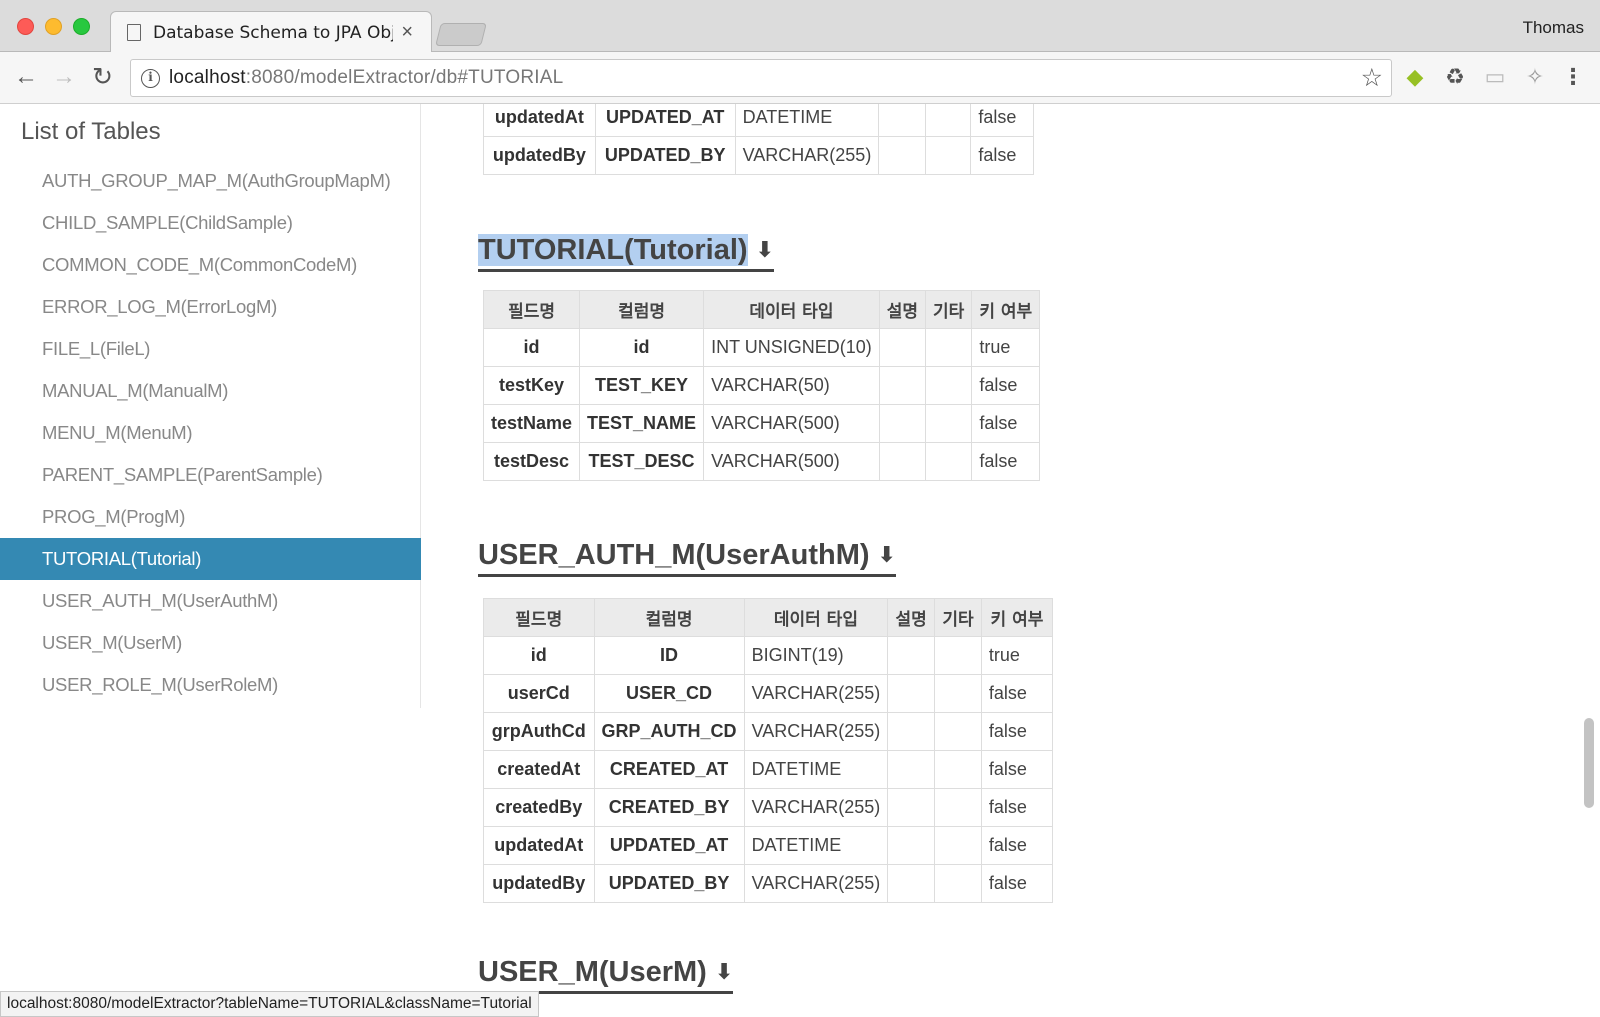 The height and width of the screenshot is (1017, 1600). Describe the element at coordinates (816, 655) in the screenshot. I see `data-type-cell: BIGINT(19)` at that location.